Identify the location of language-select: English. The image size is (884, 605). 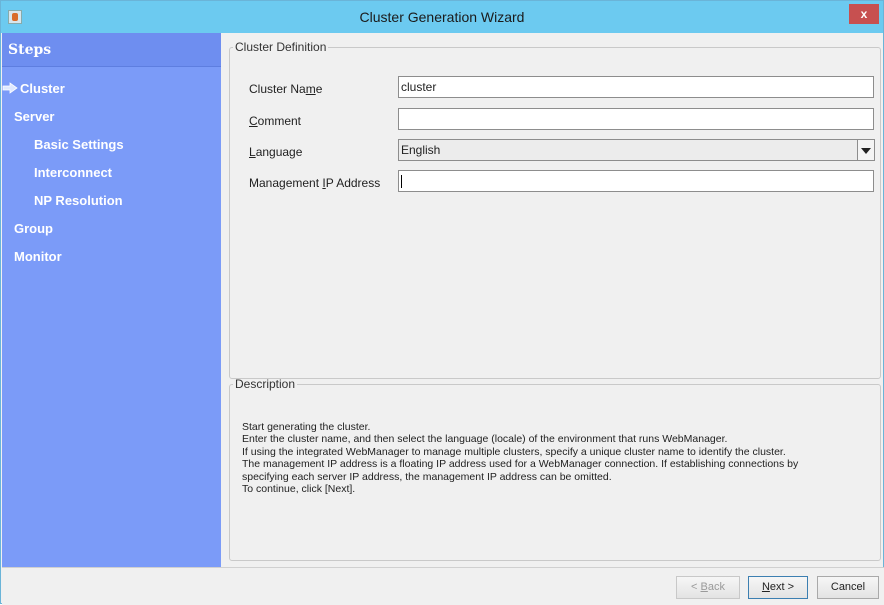
(636, 150).